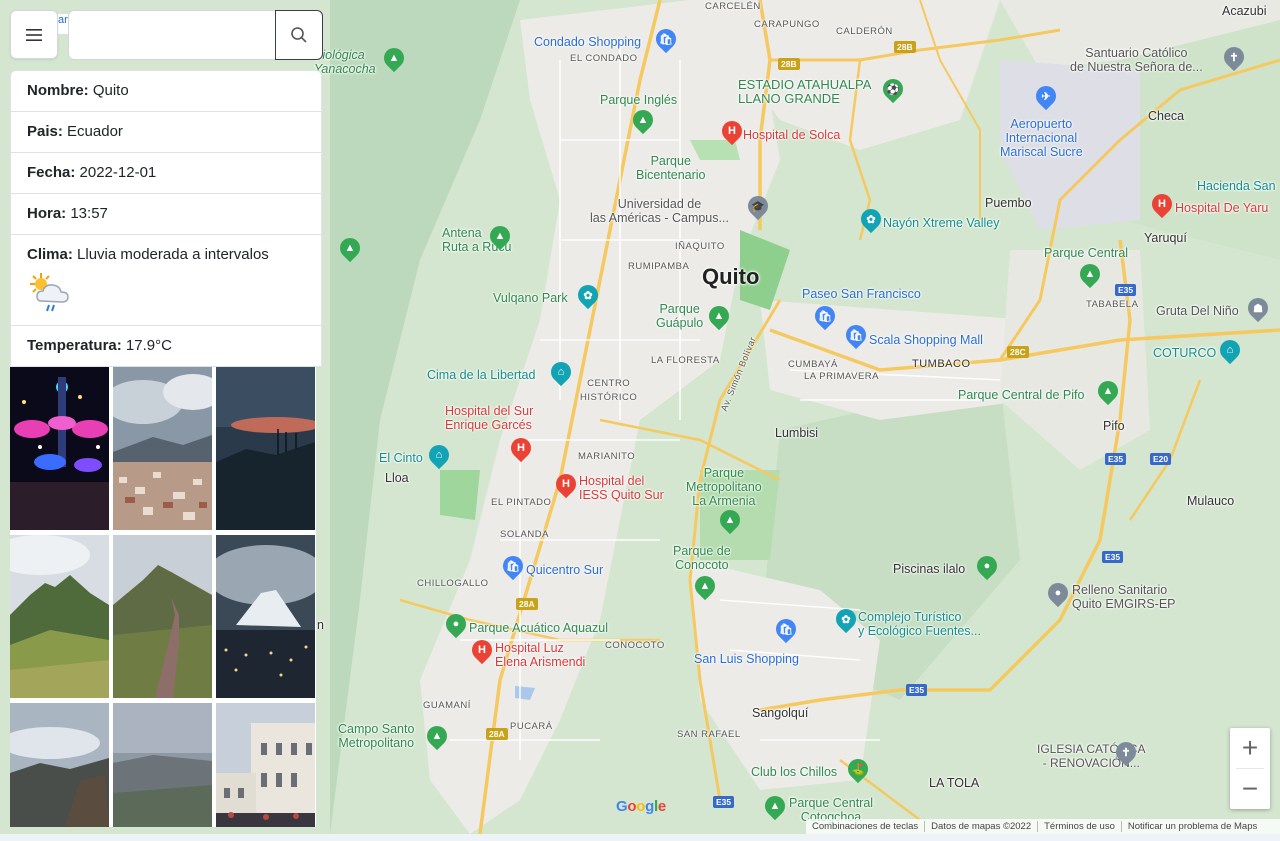 The width and height of the screenshot is (1280, 841). I want to click on menu-button, so click(34, 34).